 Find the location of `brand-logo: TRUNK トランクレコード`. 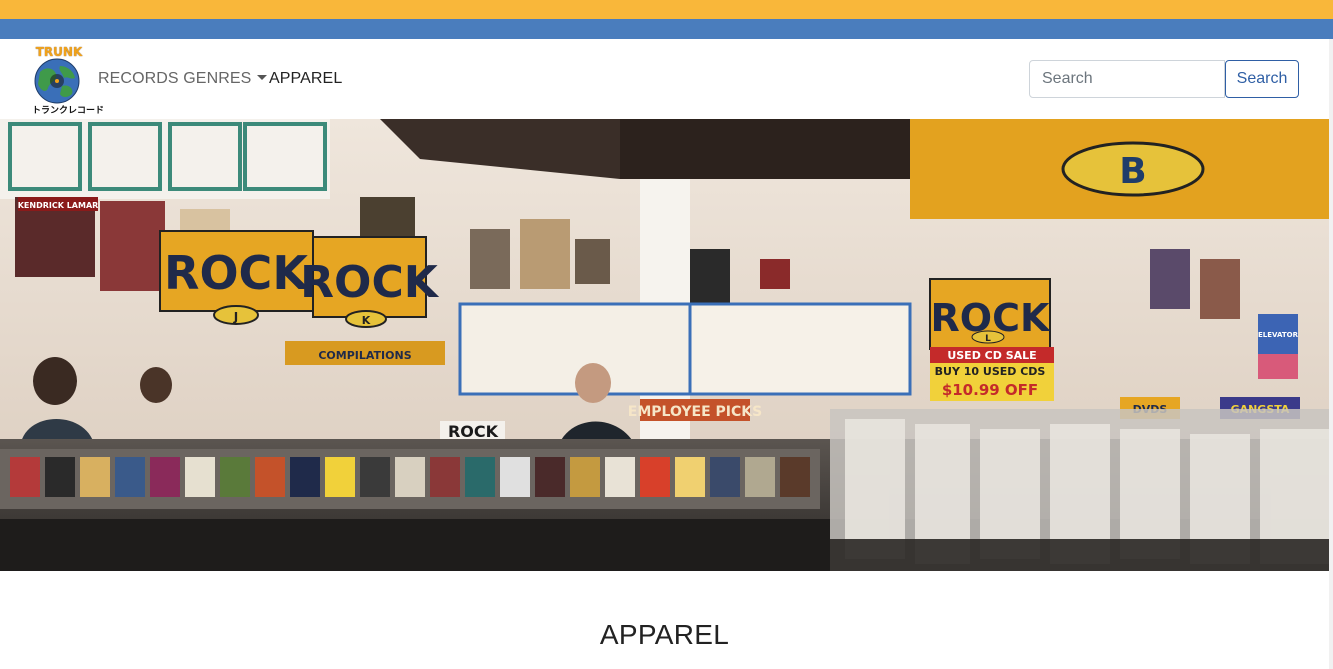

brand-logo: TRUNK トランクレコード is located at coordinates (68, 80).